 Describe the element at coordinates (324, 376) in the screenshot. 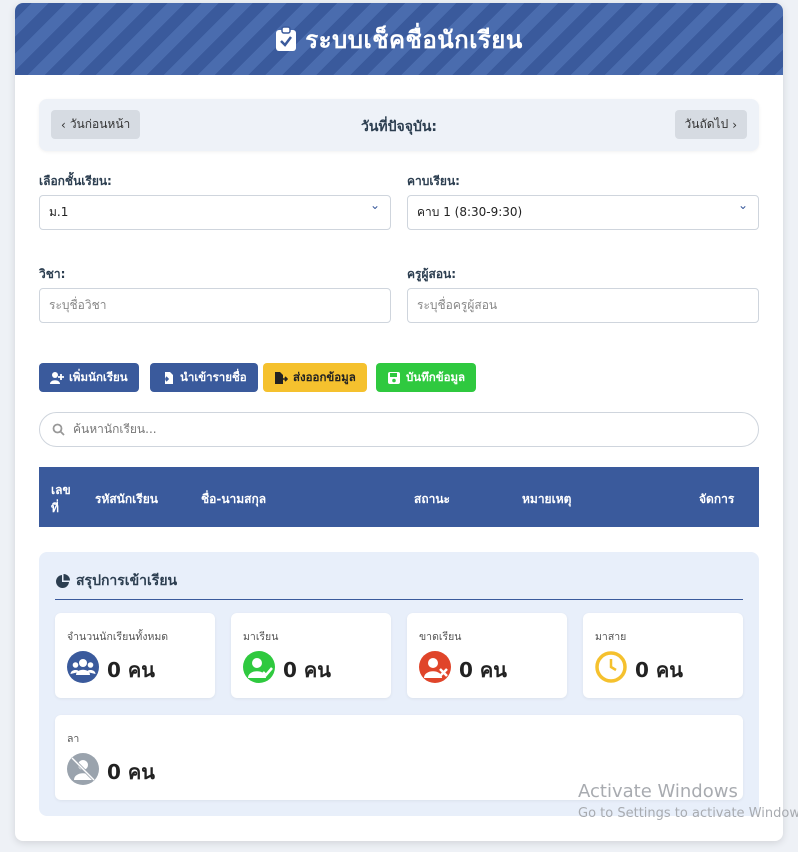

I see `export-data-label: ส่งออกข้อมูล` at that location.